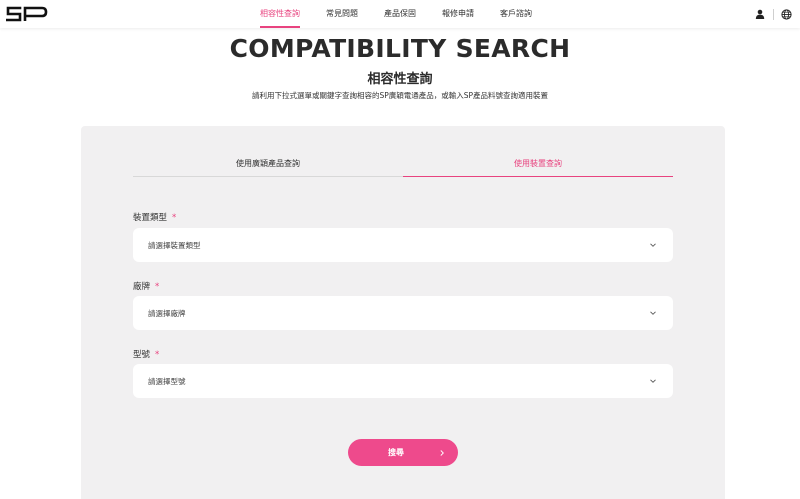  What do you see at coordinates (442, 453) in the screenshot?
I see `chevron-right-icon` at bounding box center [442, 453].